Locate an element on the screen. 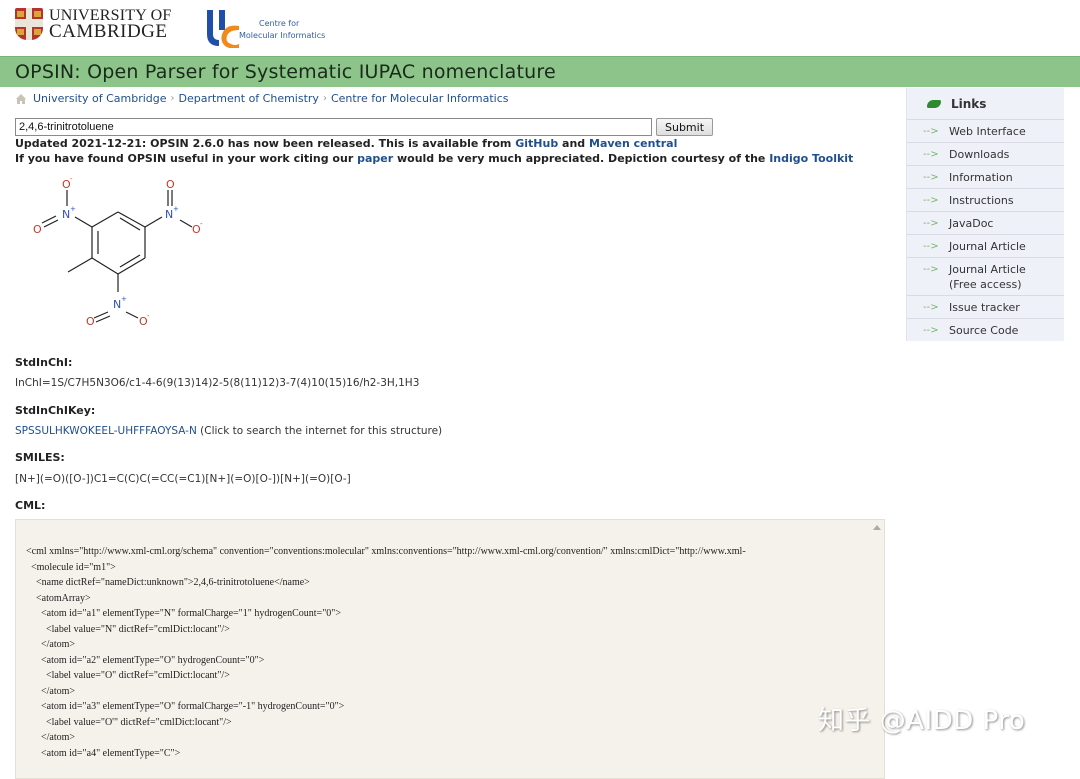  scroll-up-icon is located at coordinates (877, 527).